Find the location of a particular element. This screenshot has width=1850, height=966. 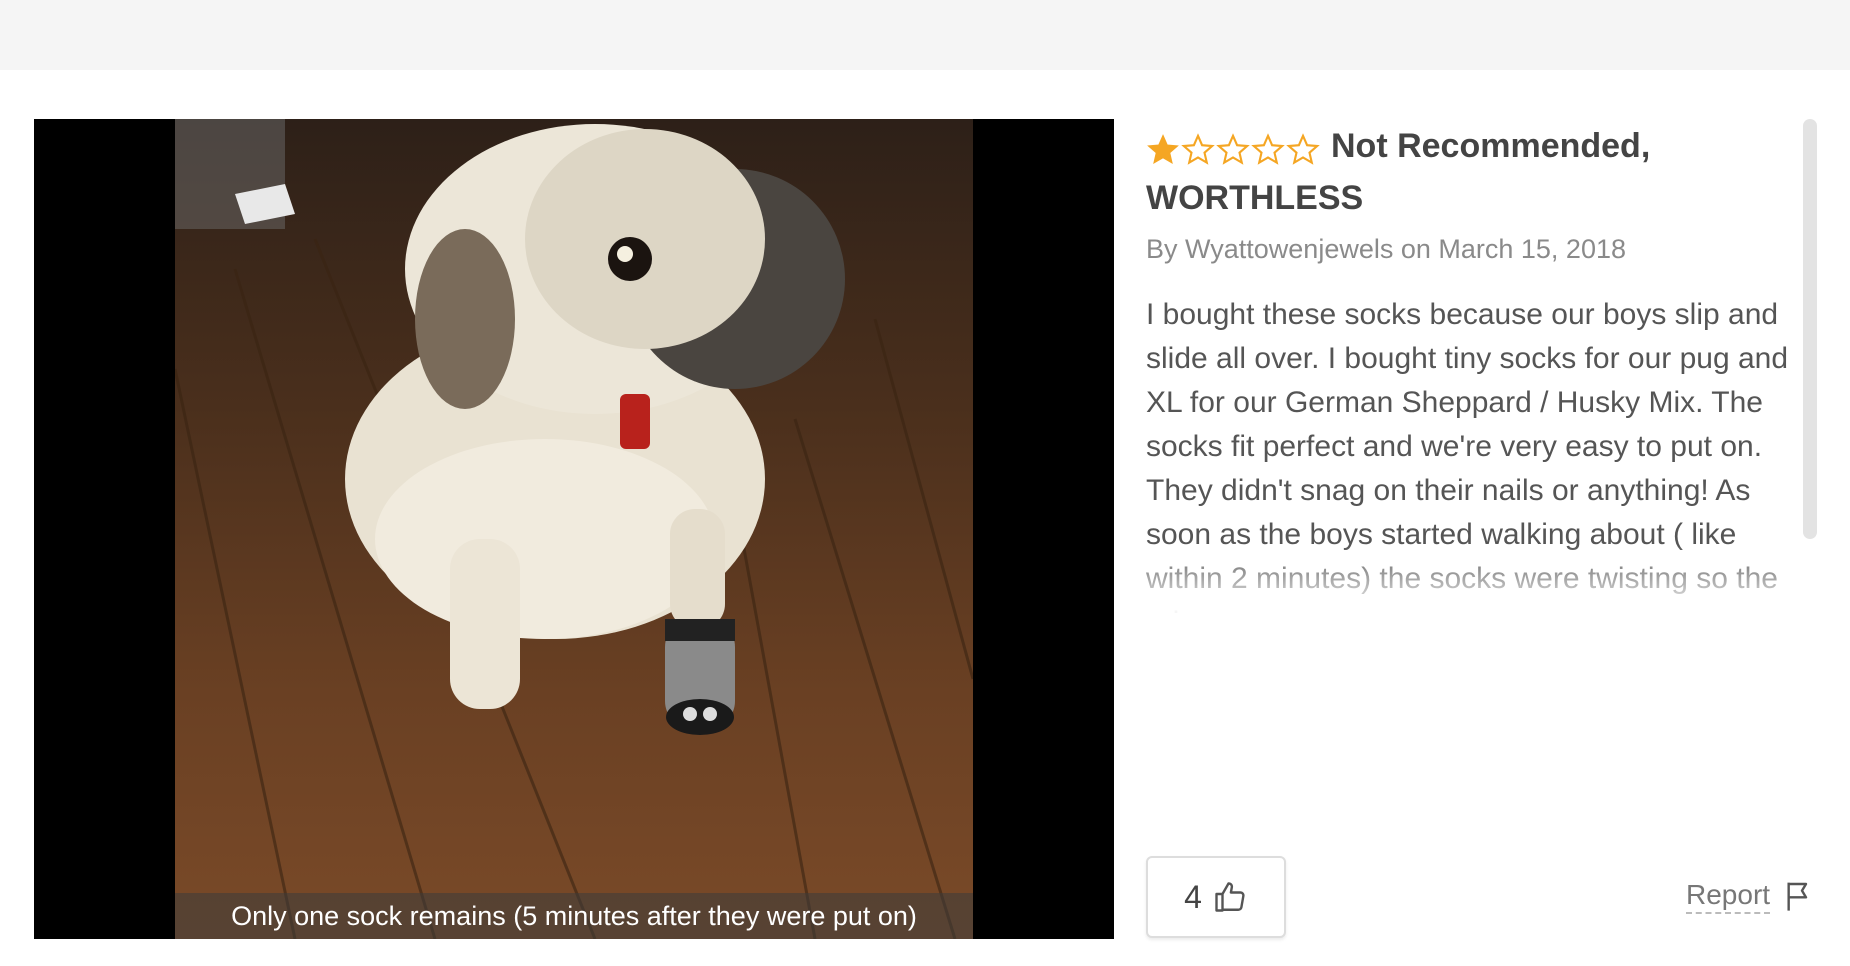

review-scrollbar is located at coordinates (1810, 329).